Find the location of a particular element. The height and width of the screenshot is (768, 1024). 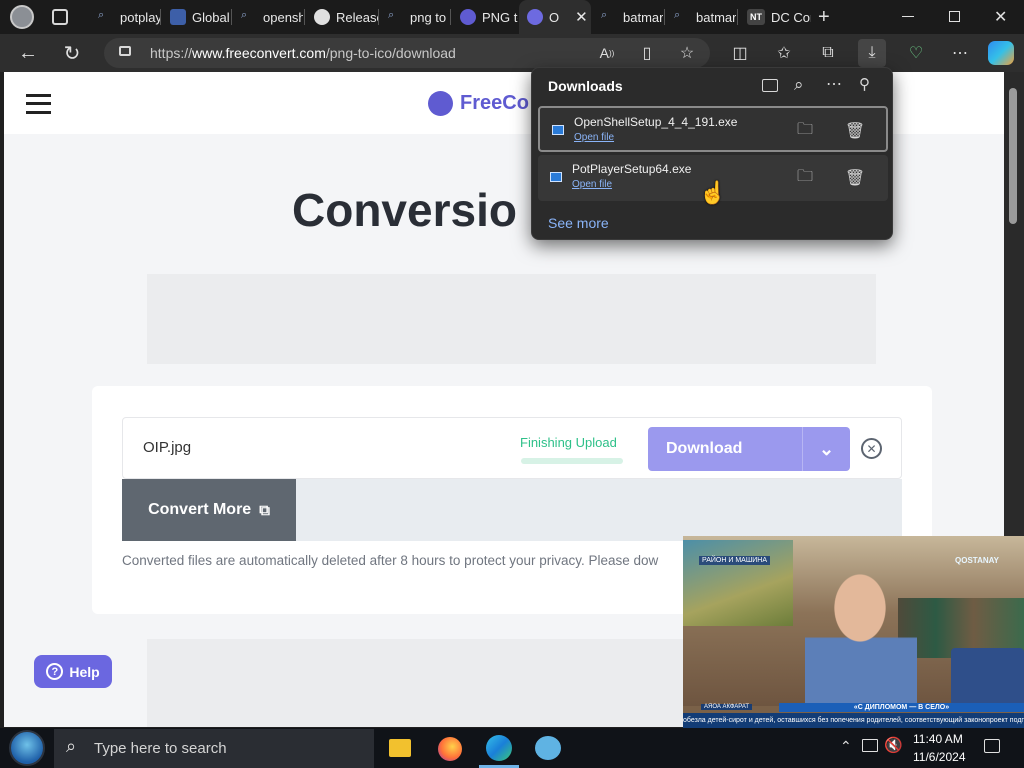

convert-more-button: Convert More ⧉ is located at coordinates (209, 510).